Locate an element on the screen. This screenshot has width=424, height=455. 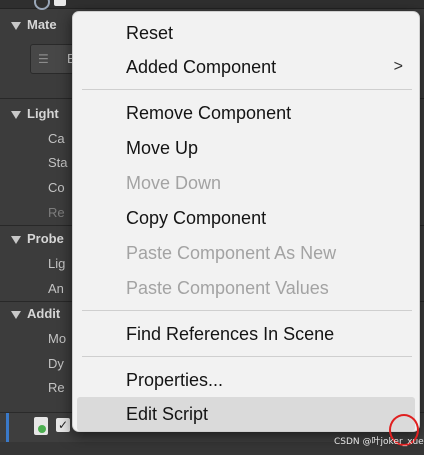
menu-item-label: Edit Script is located at coordinates (167, 414).